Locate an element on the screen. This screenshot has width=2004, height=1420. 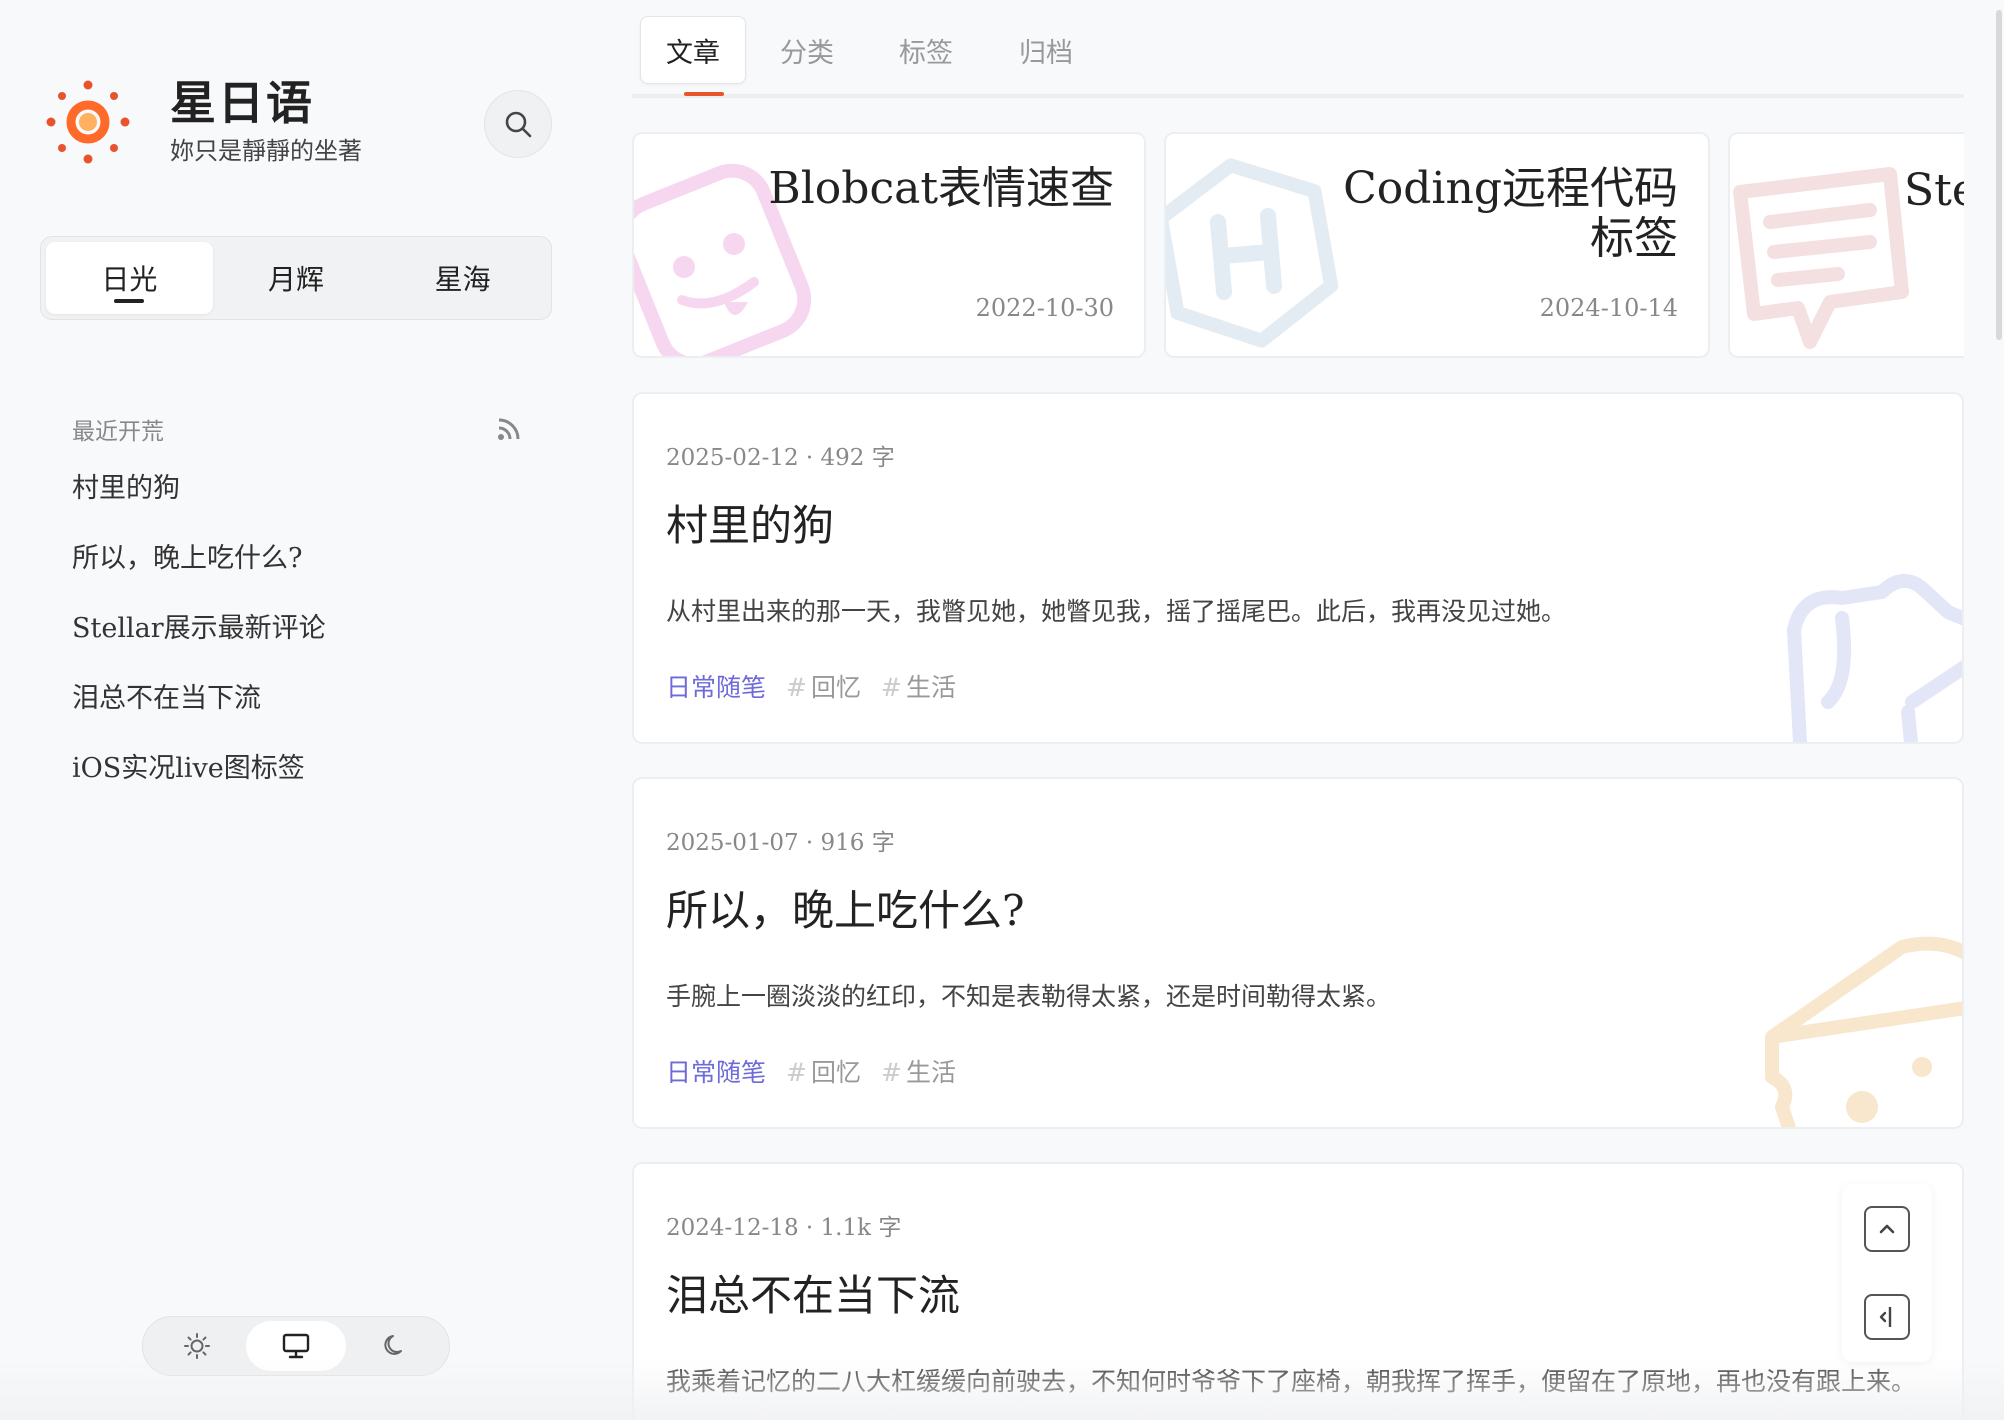
topic-date: 2022-10-30 is located at coordinates (1044, 308).